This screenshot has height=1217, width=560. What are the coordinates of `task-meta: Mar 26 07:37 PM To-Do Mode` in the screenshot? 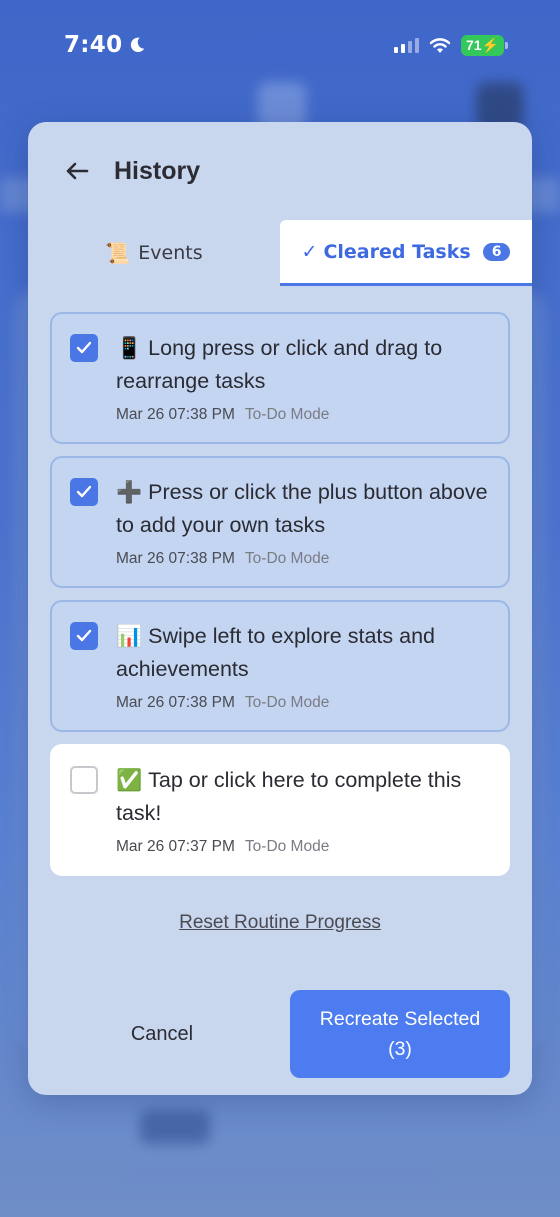 It's located at (302, 847).